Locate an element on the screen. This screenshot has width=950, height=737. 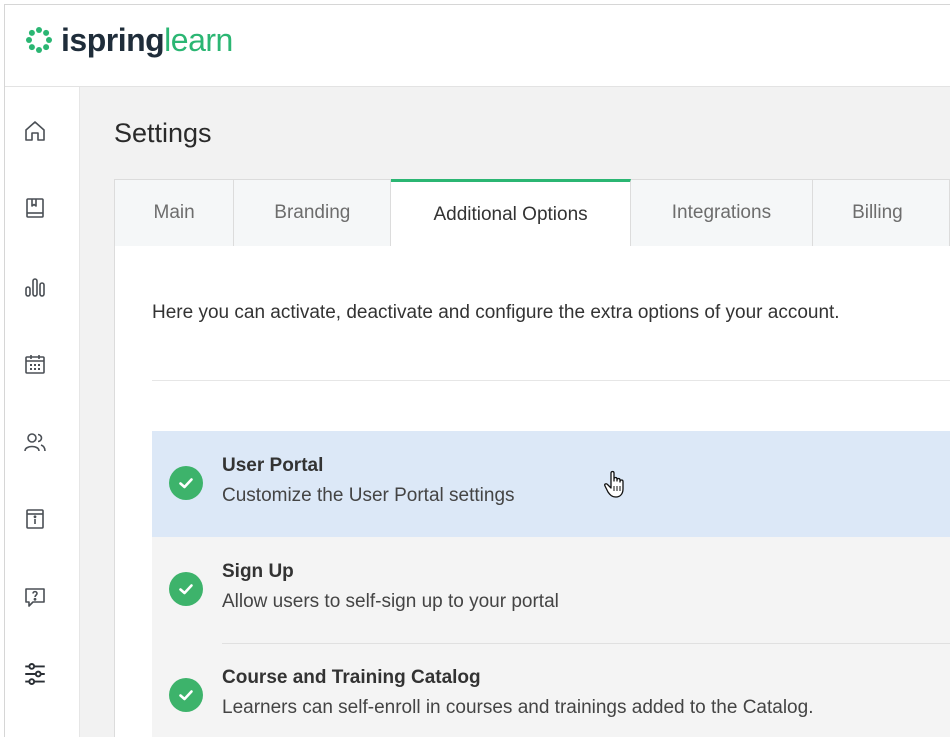
info-box-icon is located at coordinates (35, 519).